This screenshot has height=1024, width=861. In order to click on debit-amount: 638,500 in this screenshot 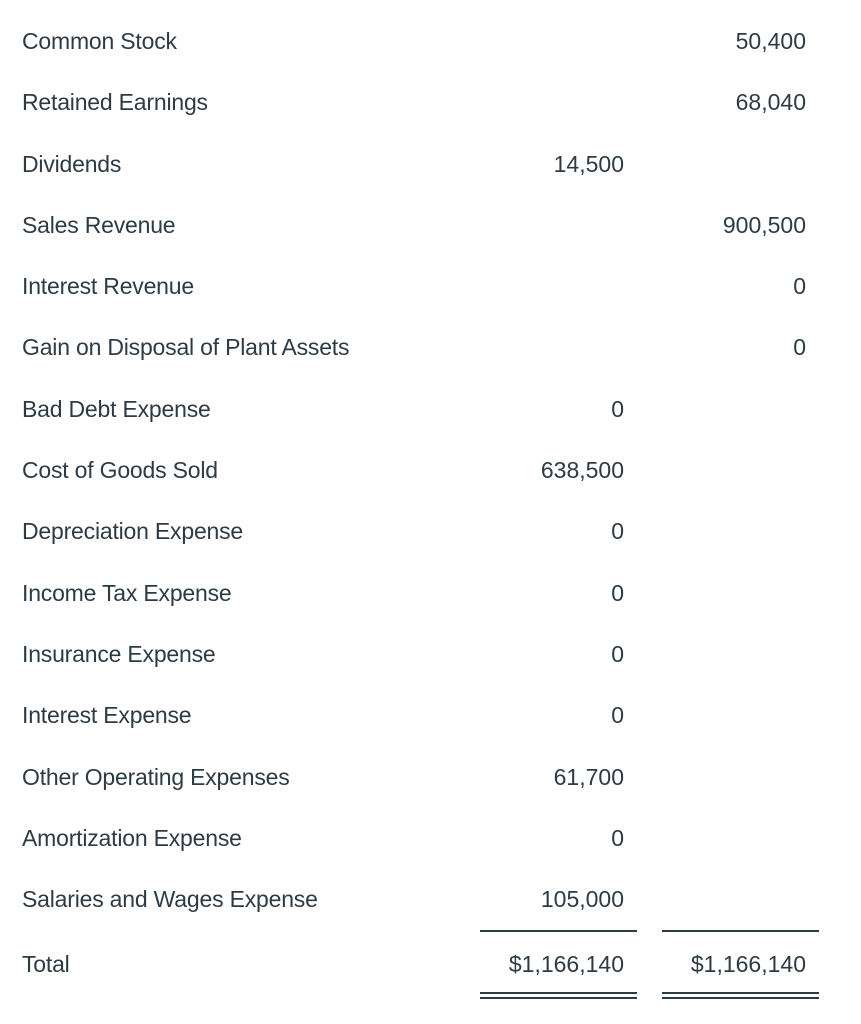, I will do `click(582, 470)`.